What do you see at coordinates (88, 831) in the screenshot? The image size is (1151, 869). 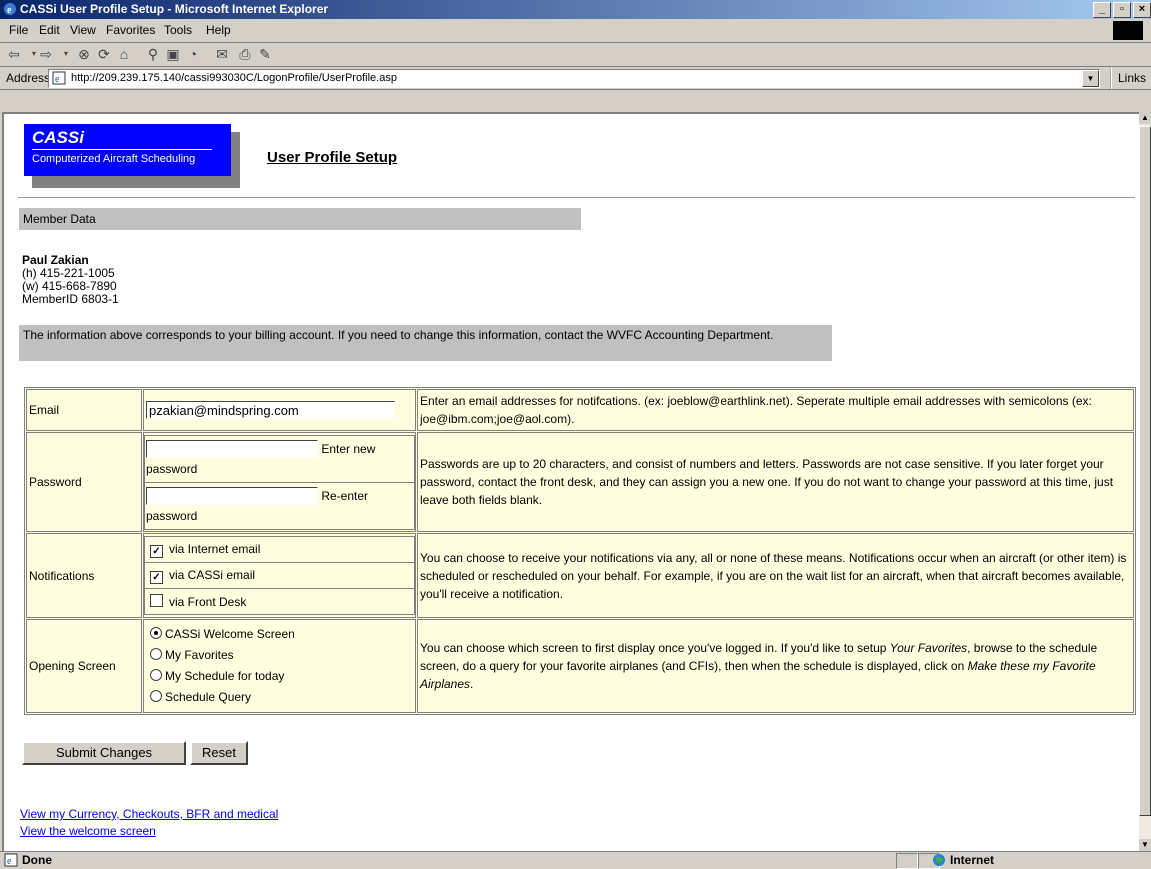 I see `welcome-screen-link: View the welcome screen` at bounding box center [88, 831].